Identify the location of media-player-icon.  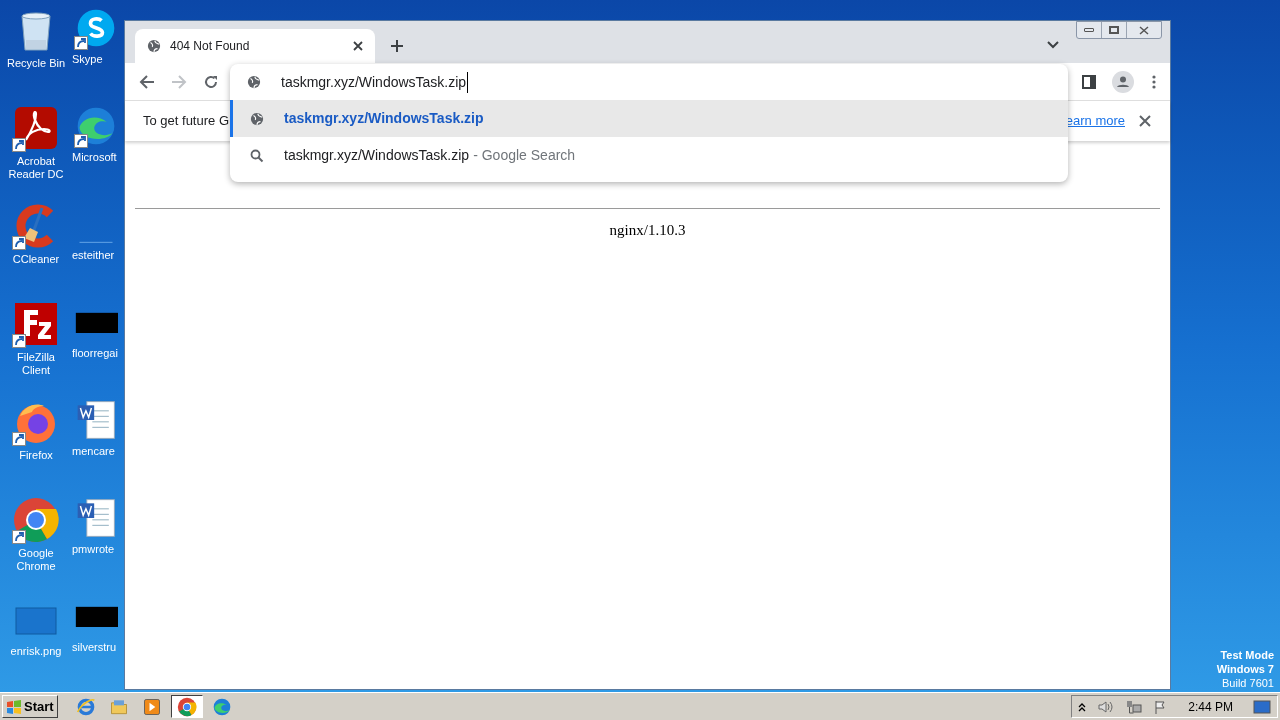
(151, 706).